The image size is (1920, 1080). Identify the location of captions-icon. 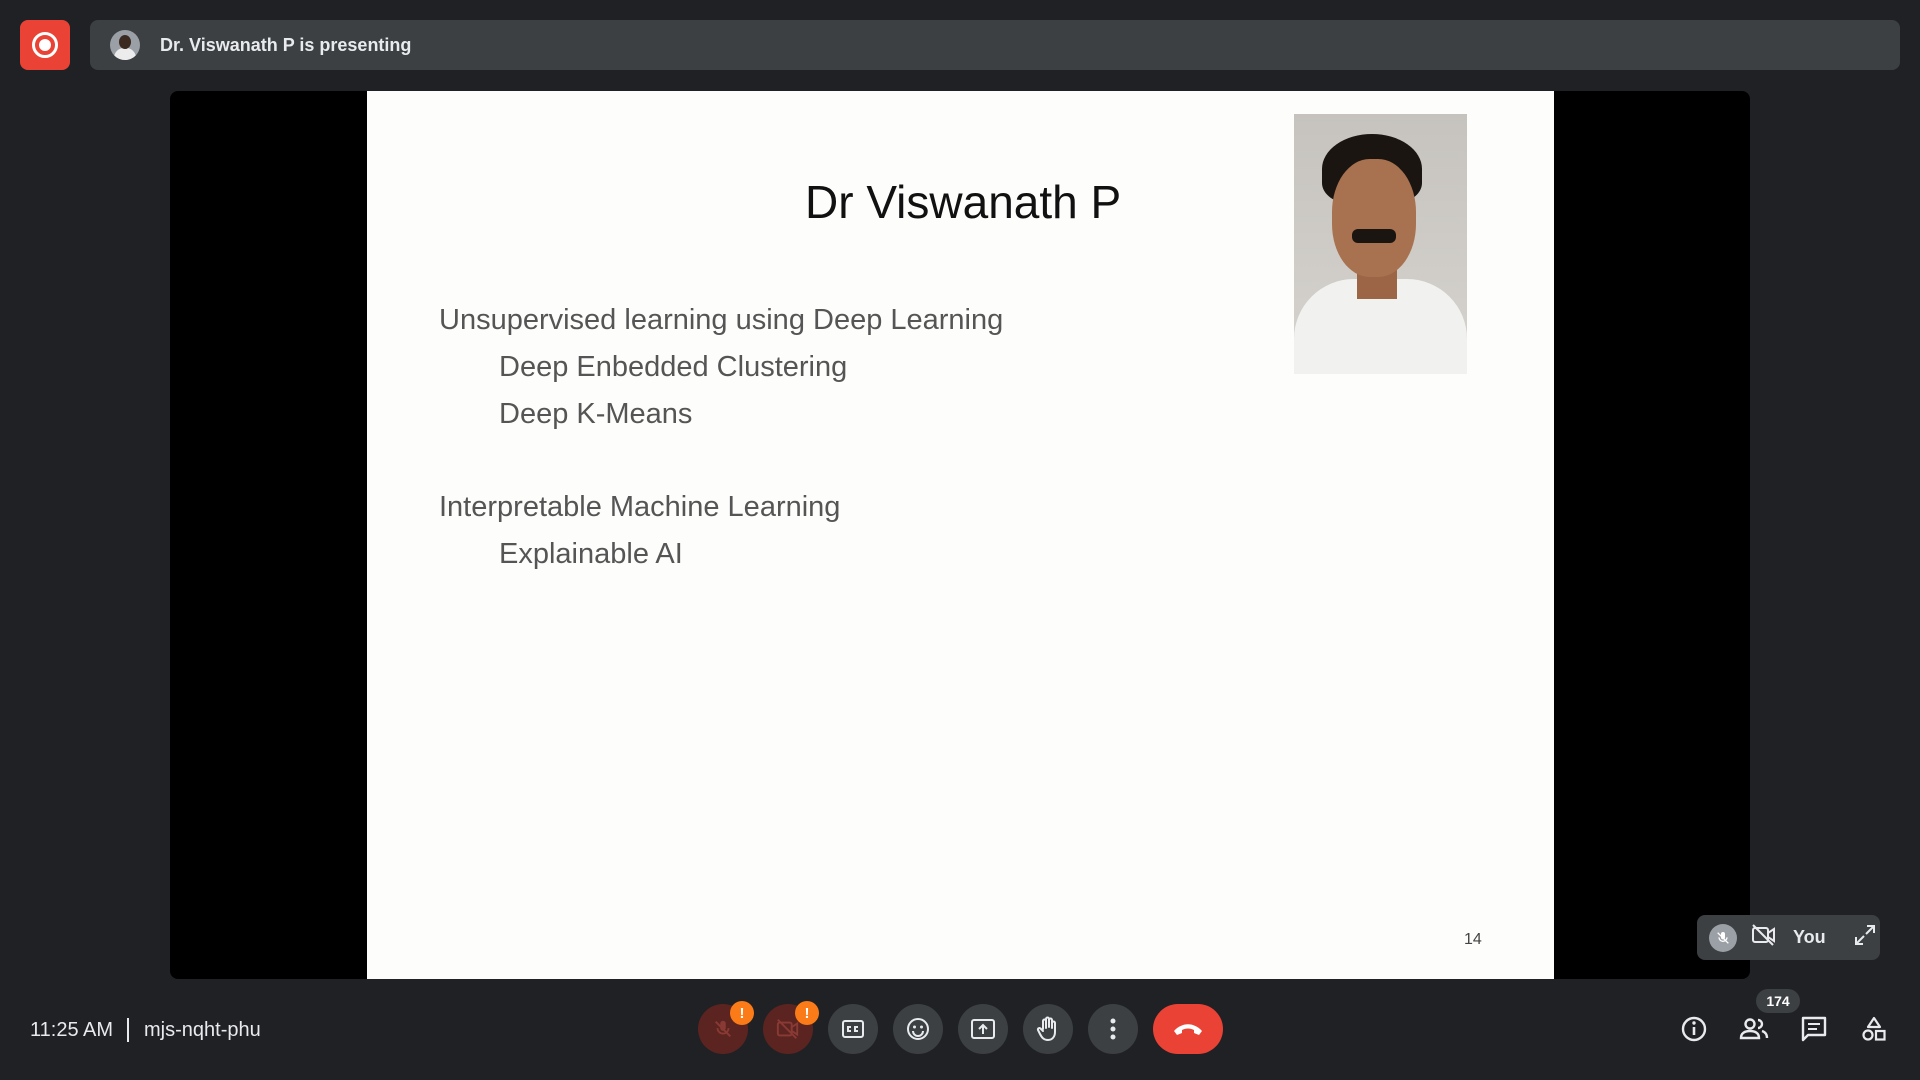
(853, 1029).